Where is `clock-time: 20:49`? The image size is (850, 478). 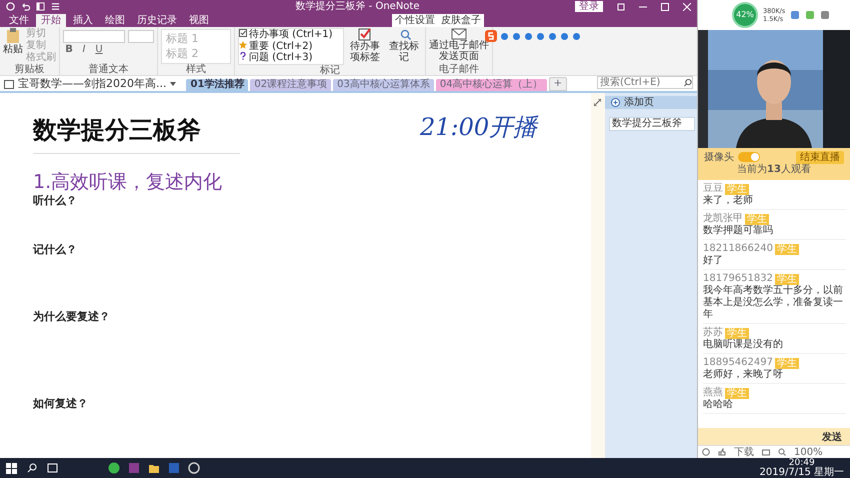 clock-time: 20:49 is located at coordinates (801, 463).